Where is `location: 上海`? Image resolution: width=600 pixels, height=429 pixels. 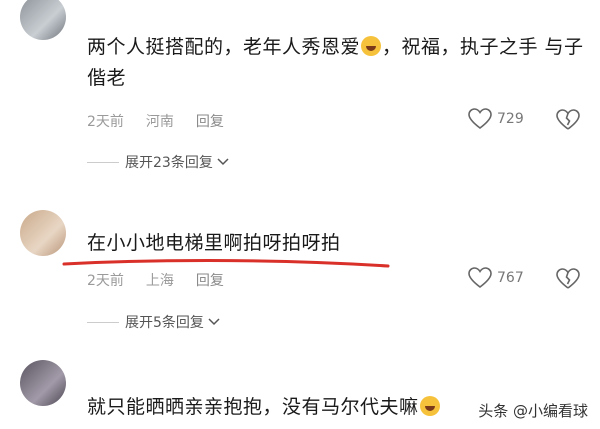
location: 上海 is located at coordinates (159, 281).